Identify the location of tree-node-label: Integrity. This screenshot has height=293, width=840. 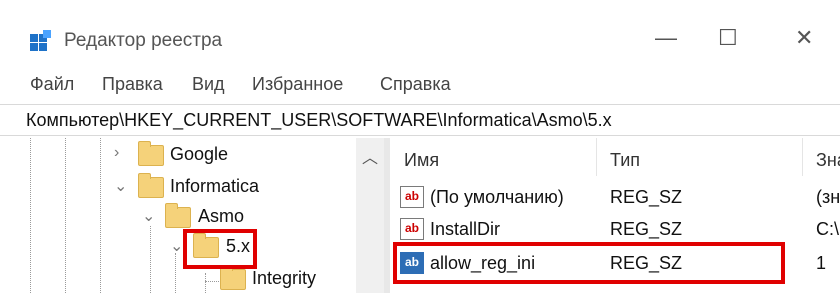
(284, 278).